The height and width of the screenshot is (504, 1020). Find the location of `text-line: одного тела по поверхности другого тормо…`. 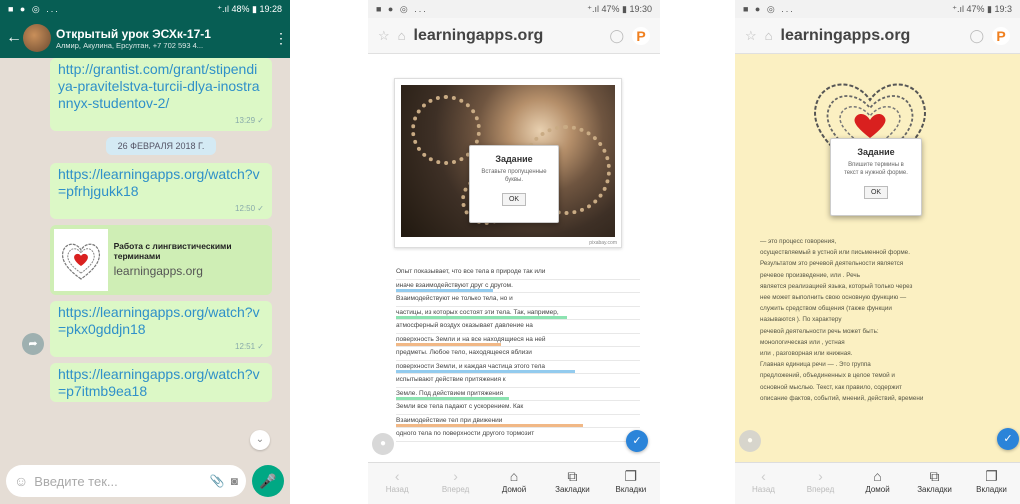

text-line: одного тела по поверхности другого тормо… is located at coordinates (518, 435).